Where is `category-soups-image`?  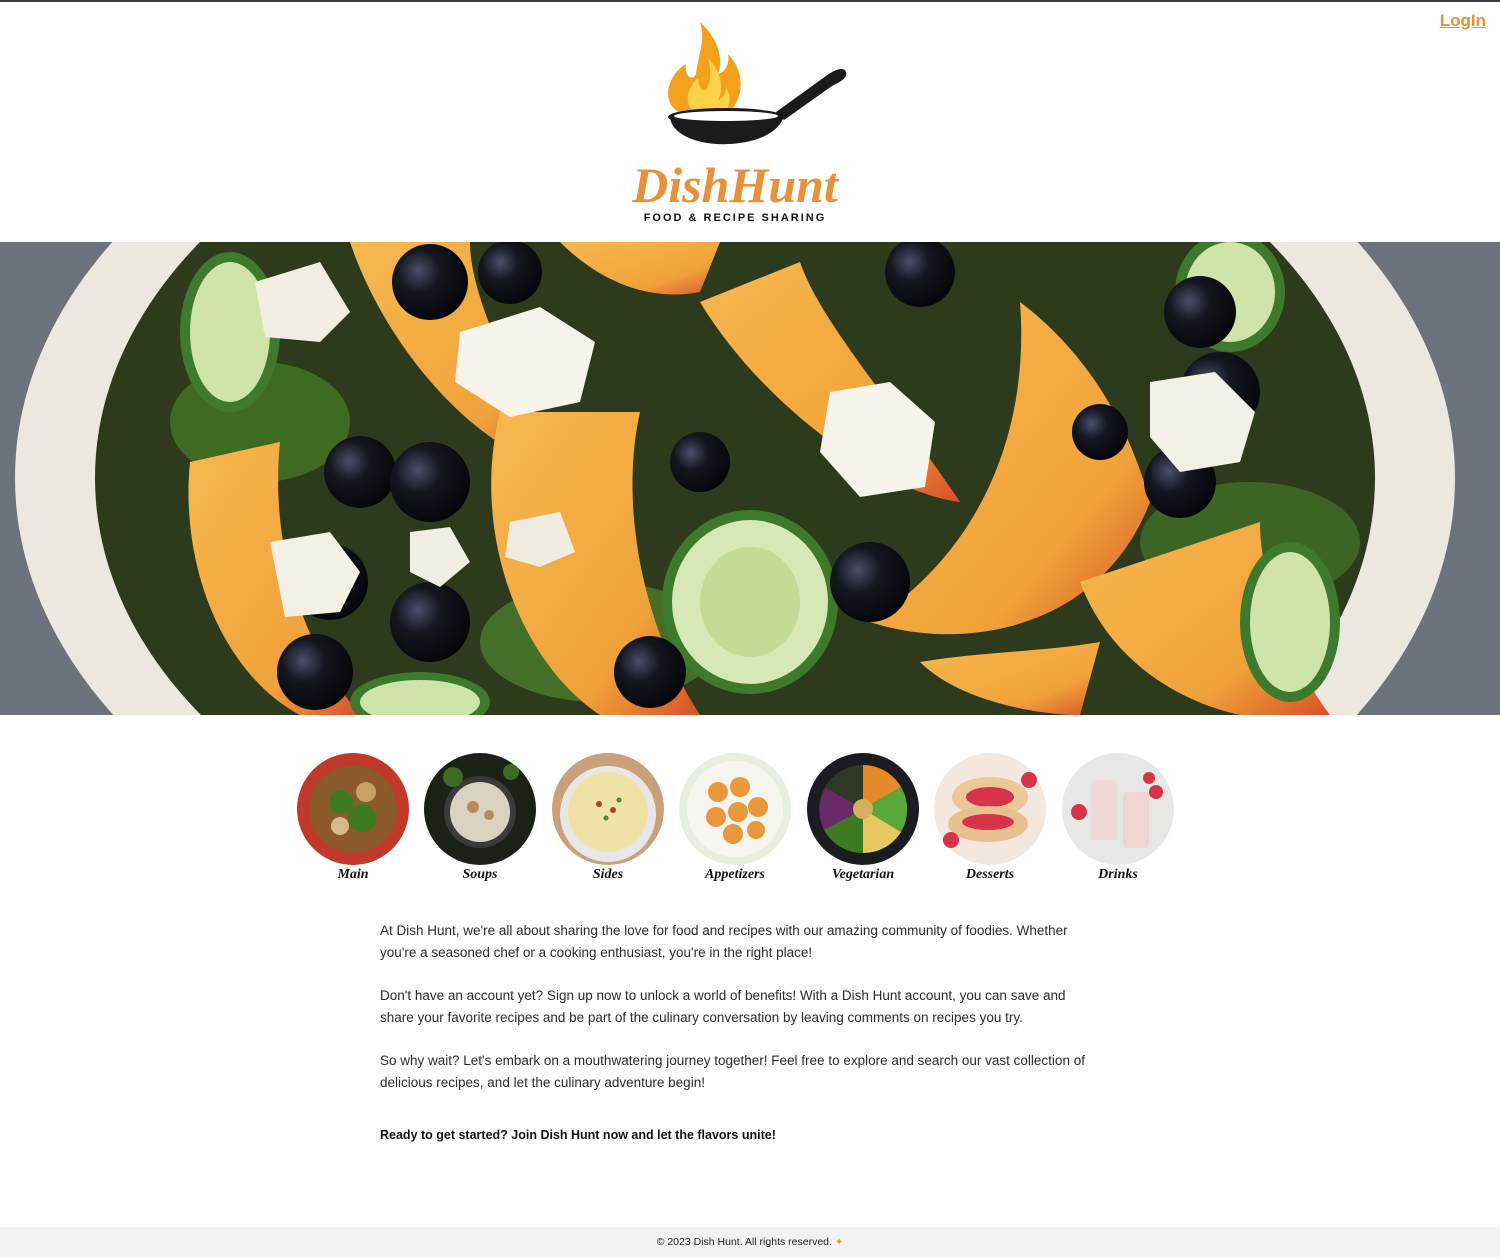 category-soups-image is located at coordinates (480, 809).